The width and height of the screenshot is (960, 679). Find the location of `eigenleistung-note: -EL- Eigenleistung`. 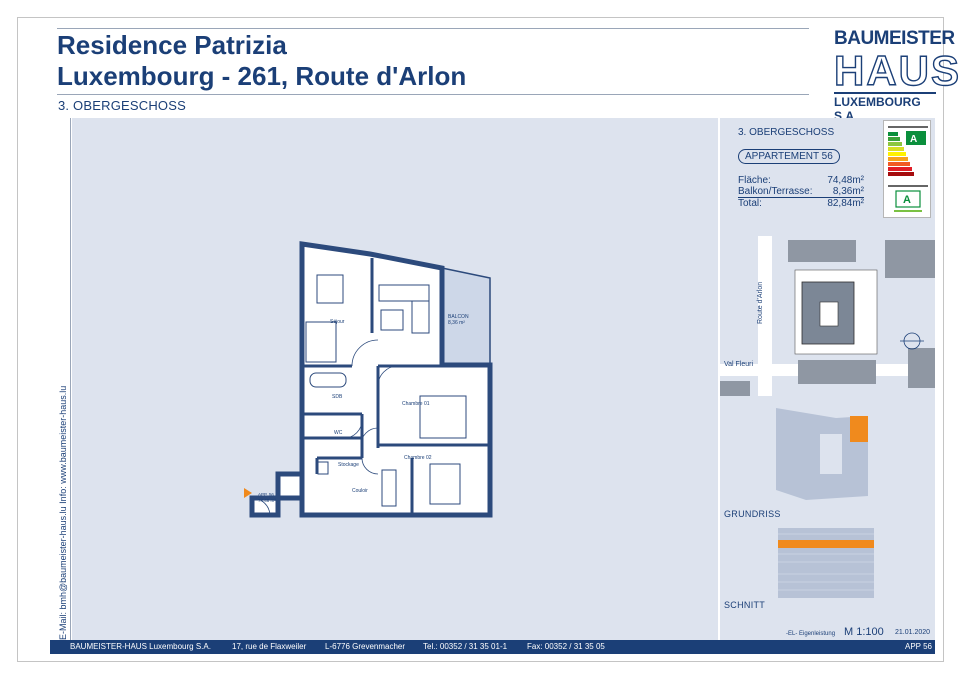

eigenleistung-note: -EL- Eigenleistung is located at coordinates (811, 634).